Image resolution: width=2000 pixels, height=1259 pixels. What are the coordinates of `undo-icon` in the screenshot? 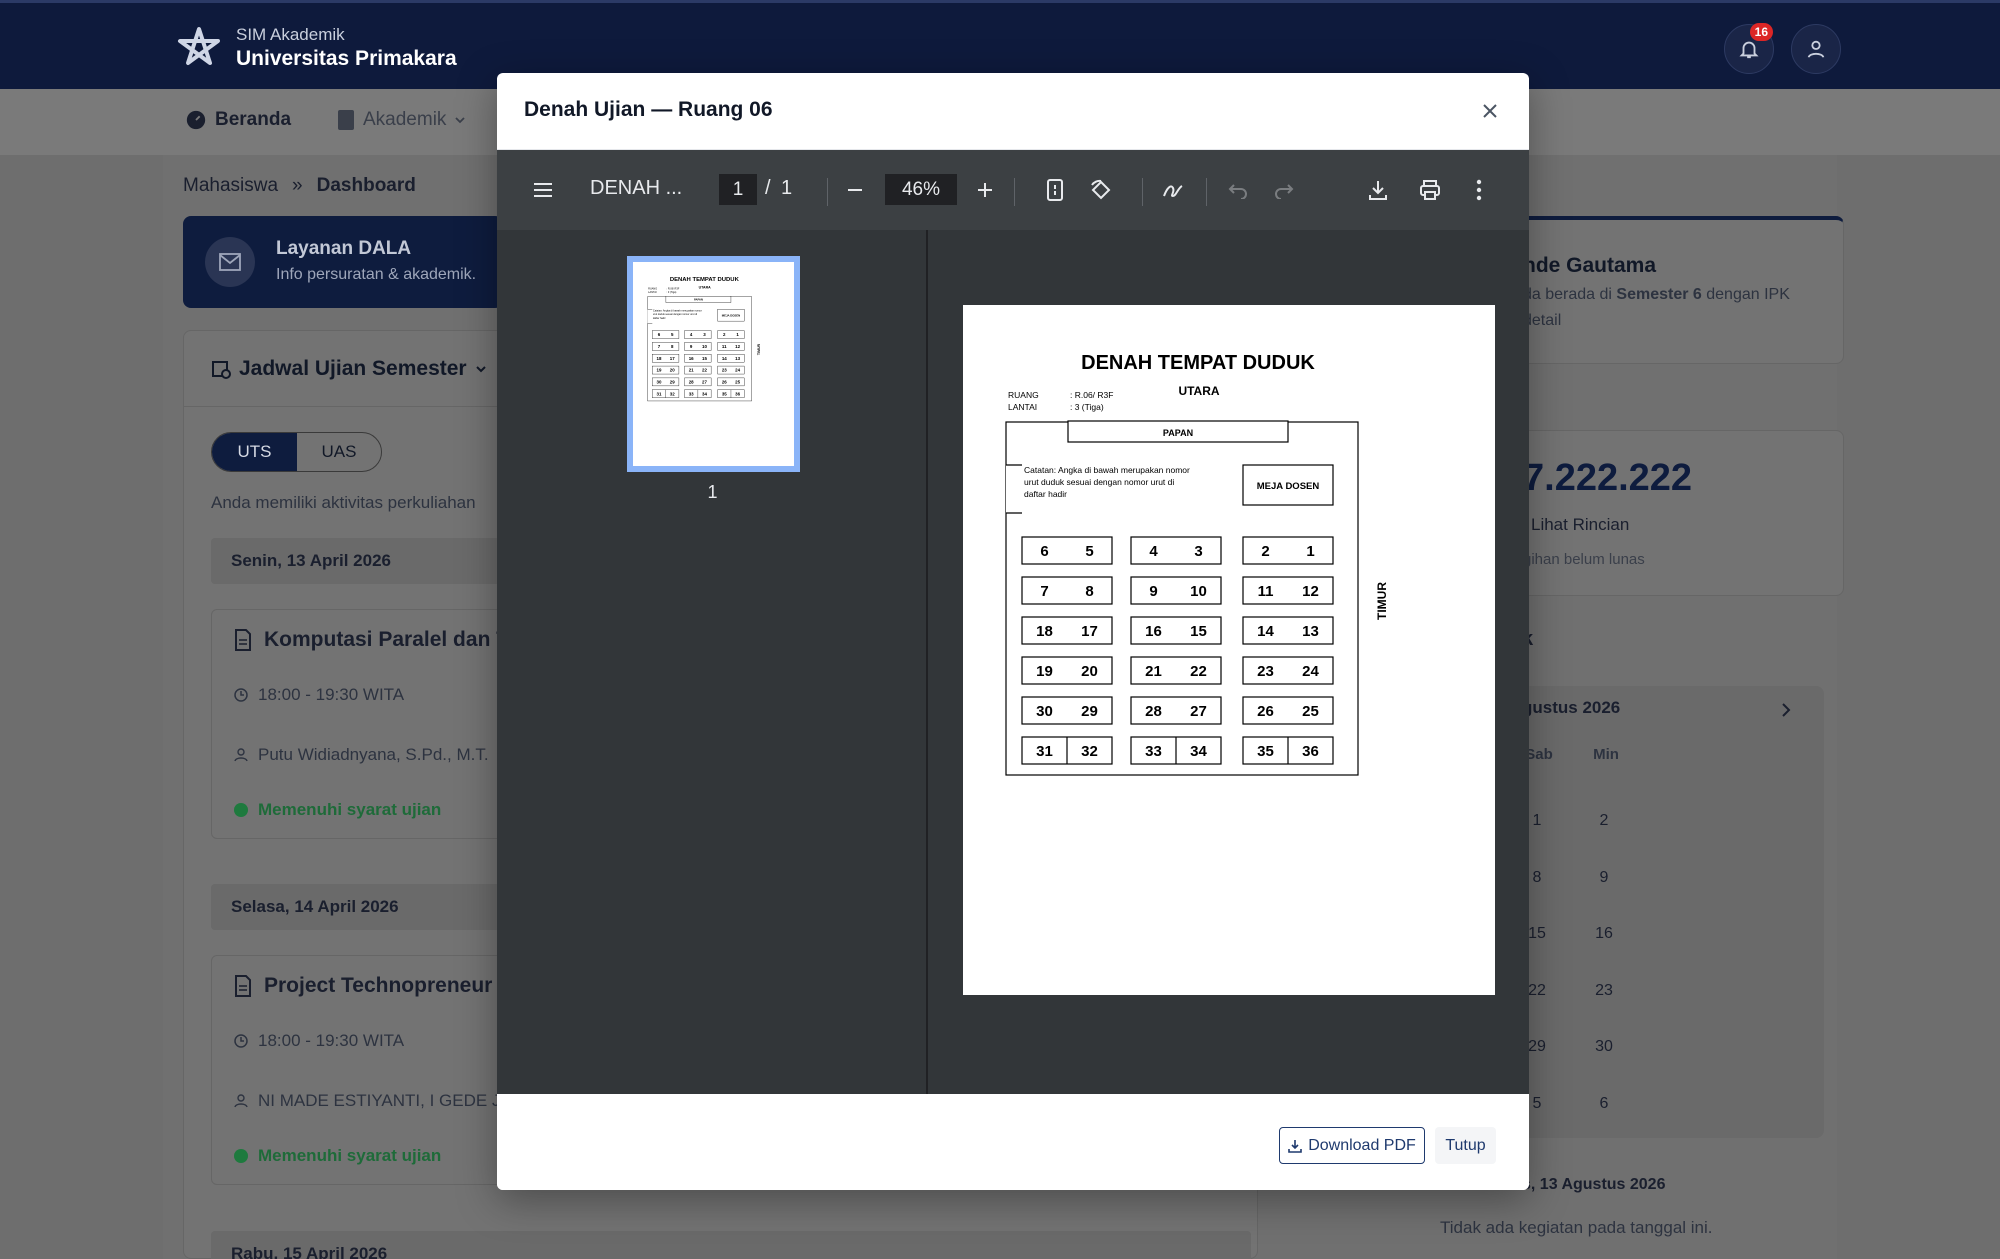 It's located at (1238, 190).